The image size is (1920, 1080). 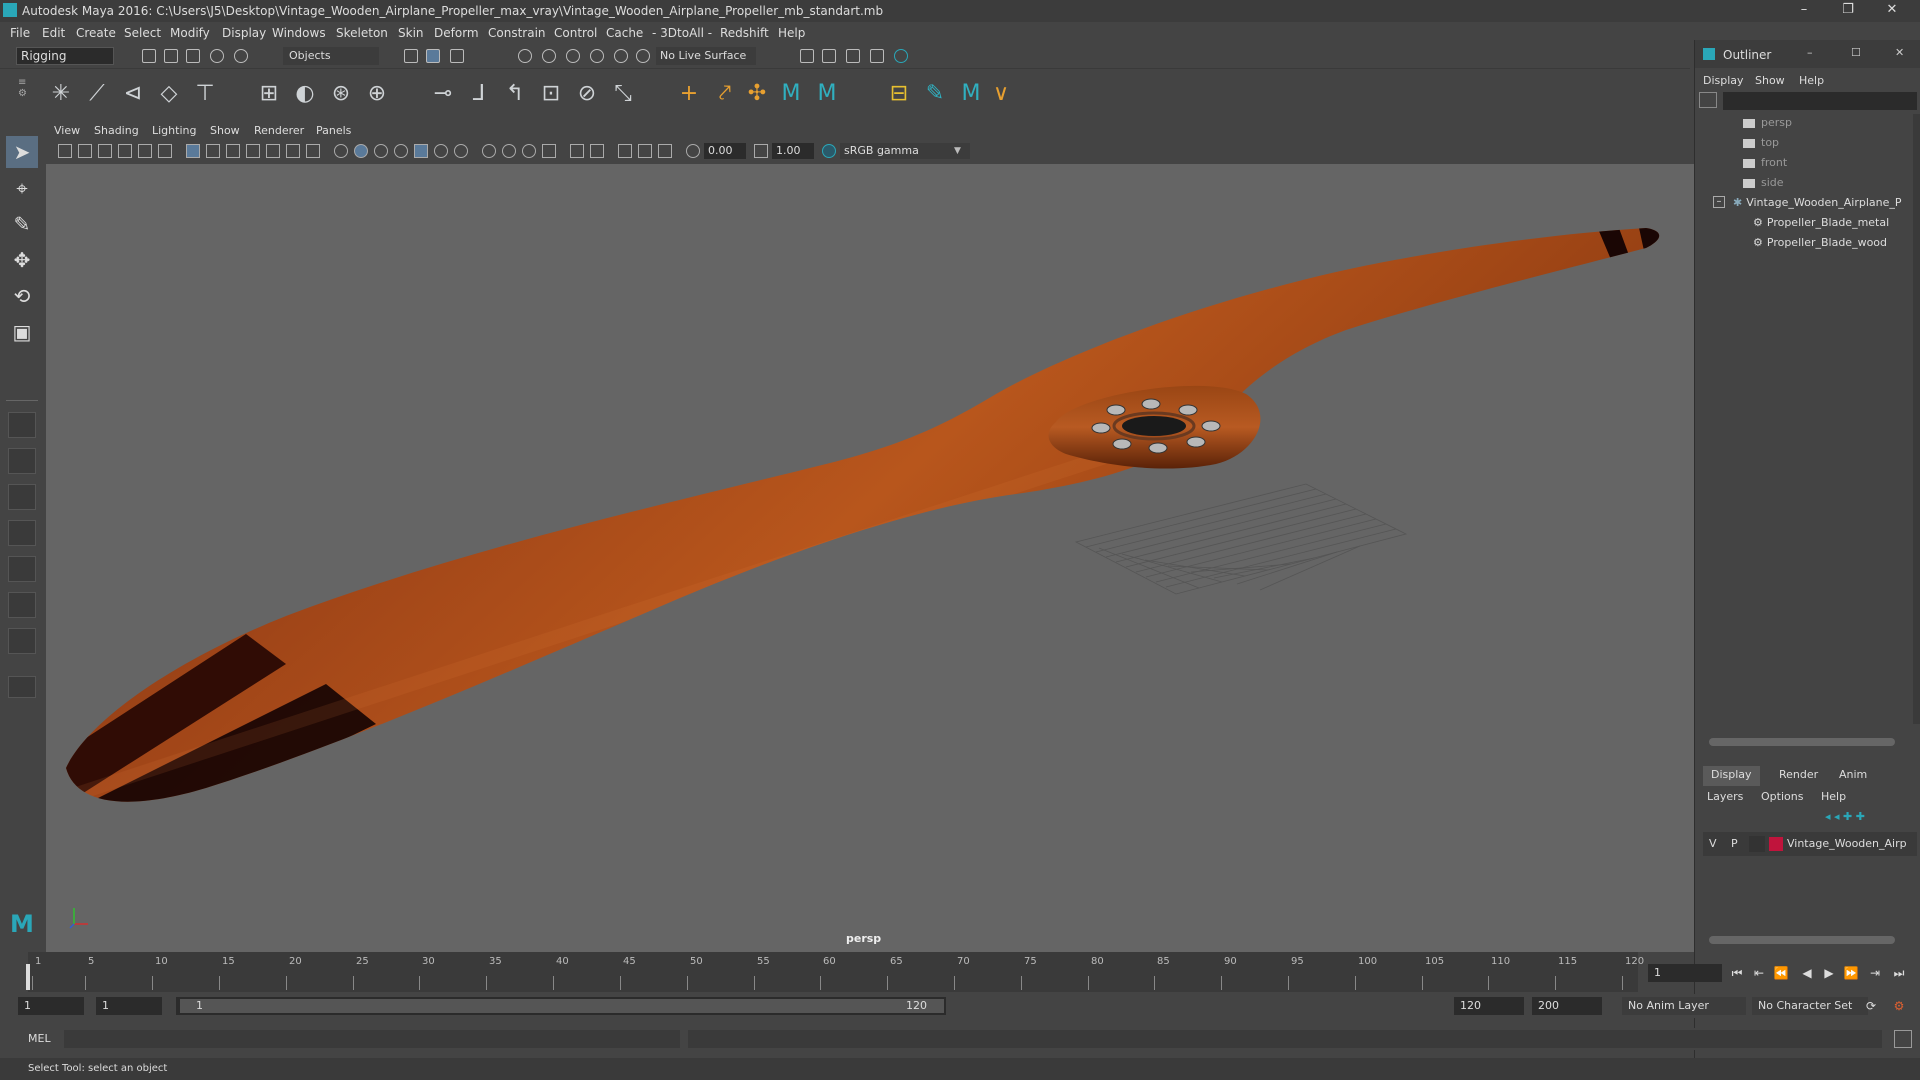 What do you see at coordinates (643, 56) in the screenshot?
I see `make-live-icon` at bounding box center [643, 56].